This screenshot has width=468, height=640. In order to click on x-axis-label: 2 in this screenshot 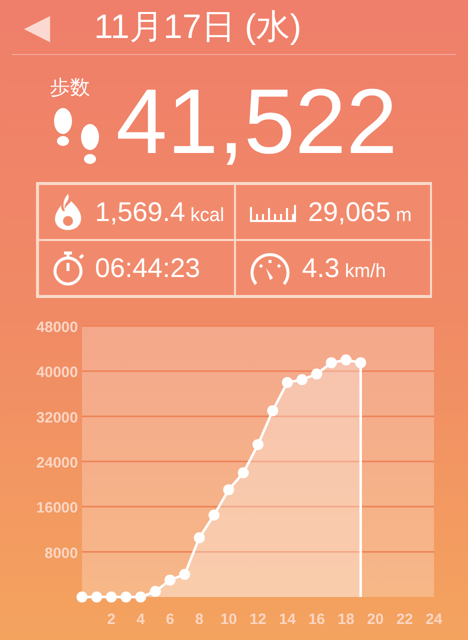, I will do `click(111, 619)`.